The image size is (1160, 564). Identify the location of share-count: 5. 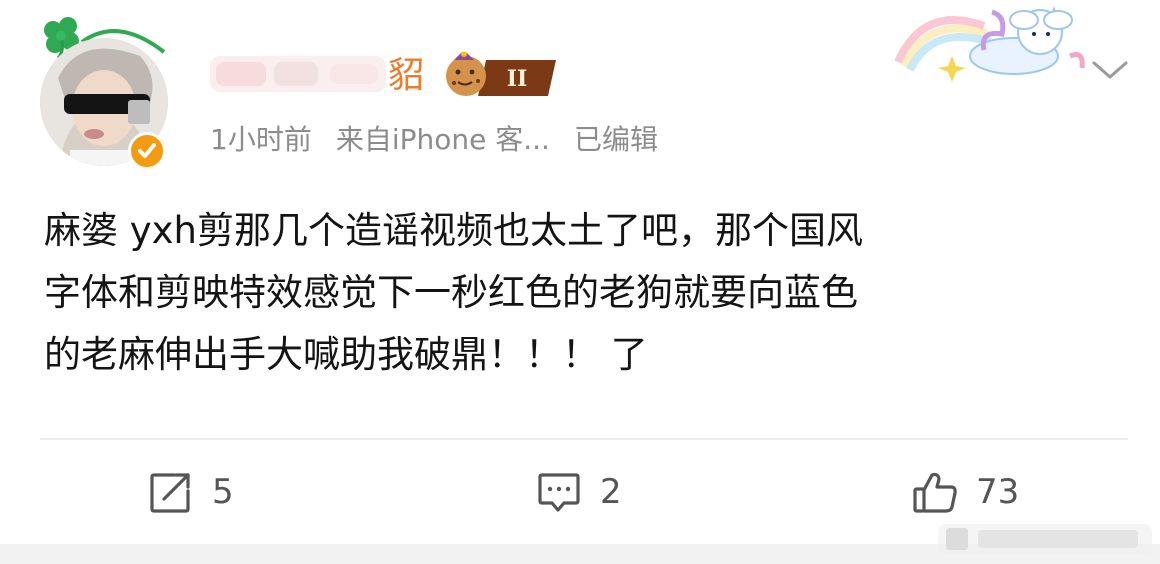
(223, 492).